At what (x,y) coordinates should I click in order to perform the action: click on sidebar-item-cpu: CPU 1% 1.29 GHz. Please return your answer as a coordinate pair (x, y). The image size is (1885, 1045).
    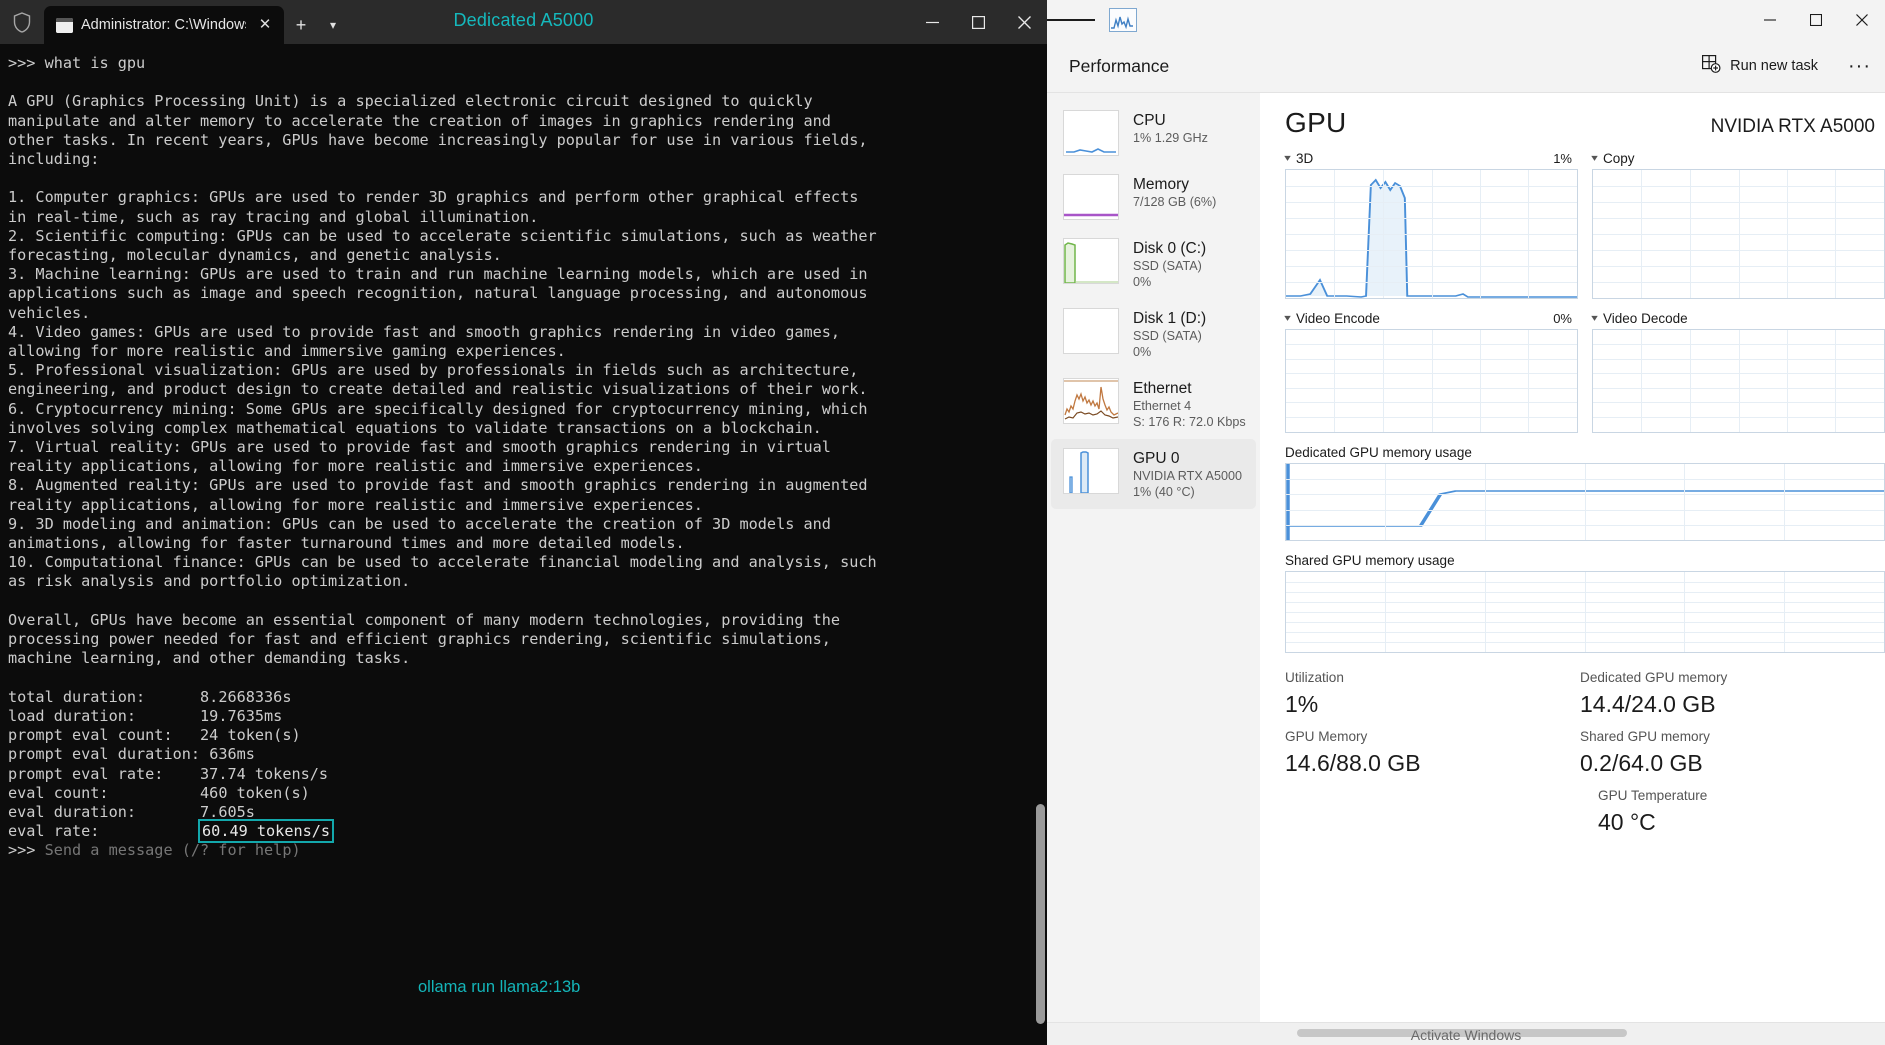
    Looking at the image, I should click on (1153, 133).